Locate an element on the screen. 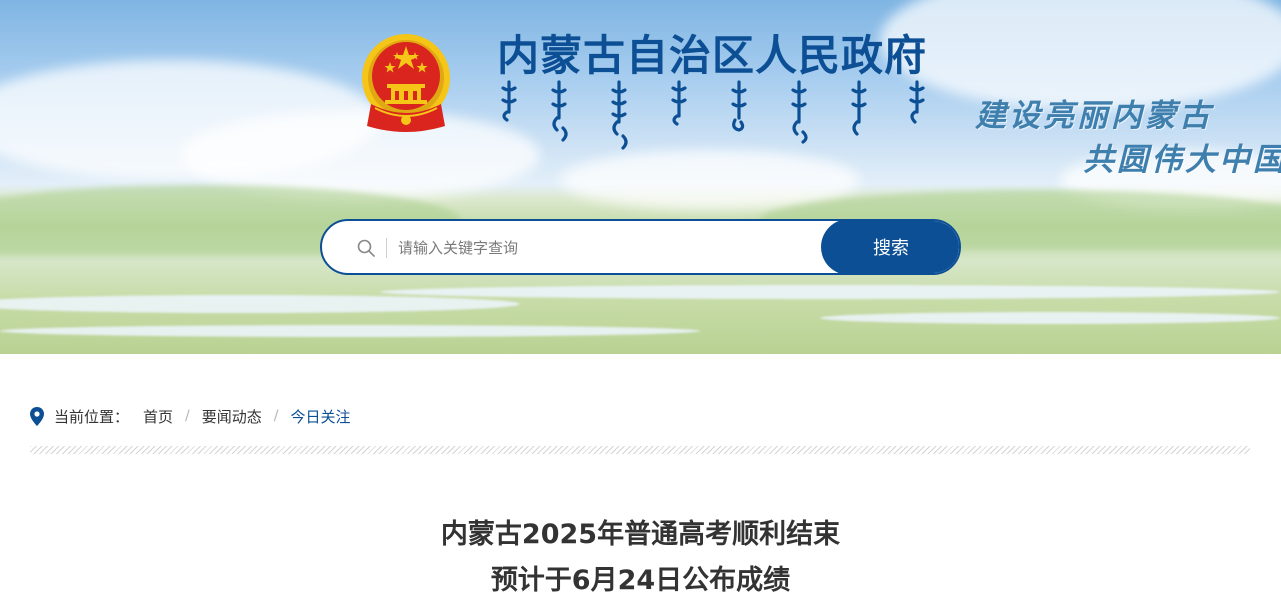 The width and height of the screenshot is (1281, 613). slogan-line-1: 建设亮丽内蒙古 is located at coordinates (1094, 116).